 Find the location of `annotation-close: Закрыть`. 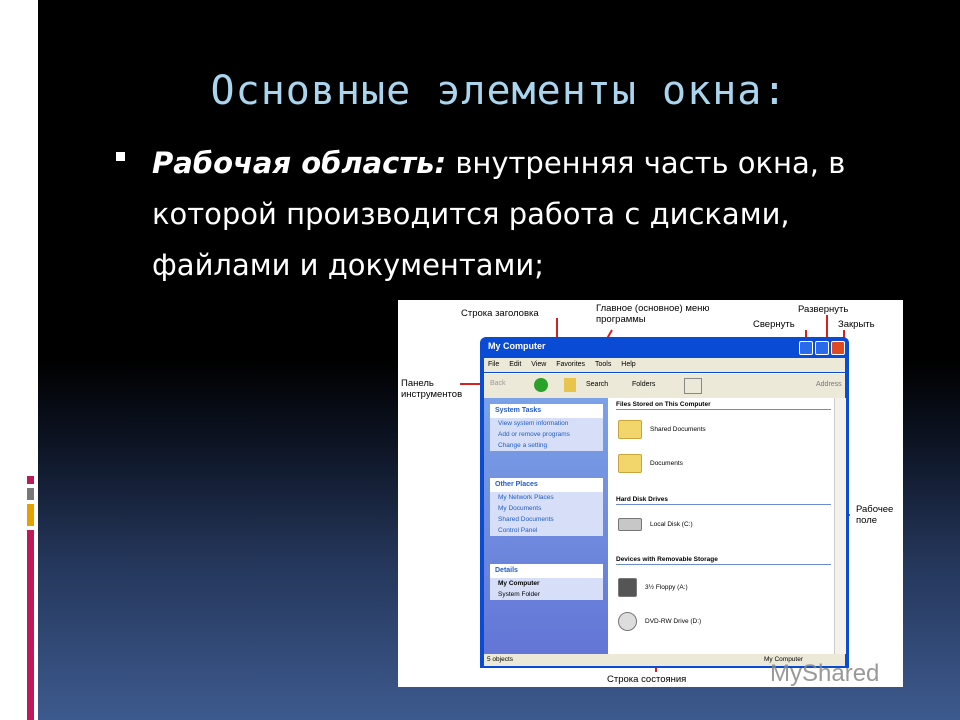

annotation-close: Закрыть is located at coordinates (856, 324).